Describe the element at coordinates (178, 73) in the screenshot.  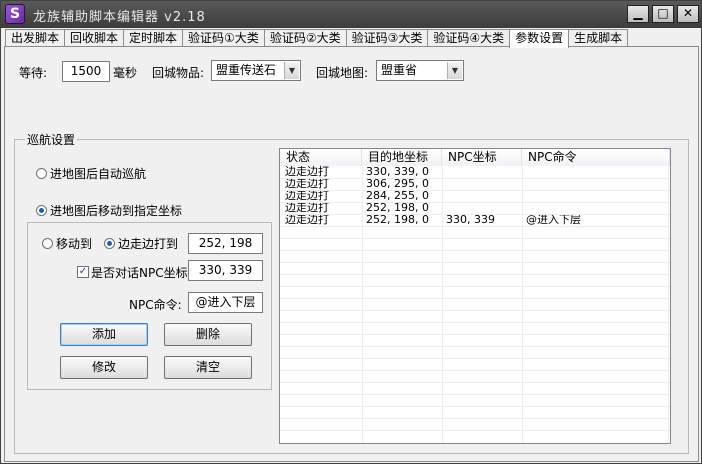
I see `return-item-label: 回城物品:` at that location.